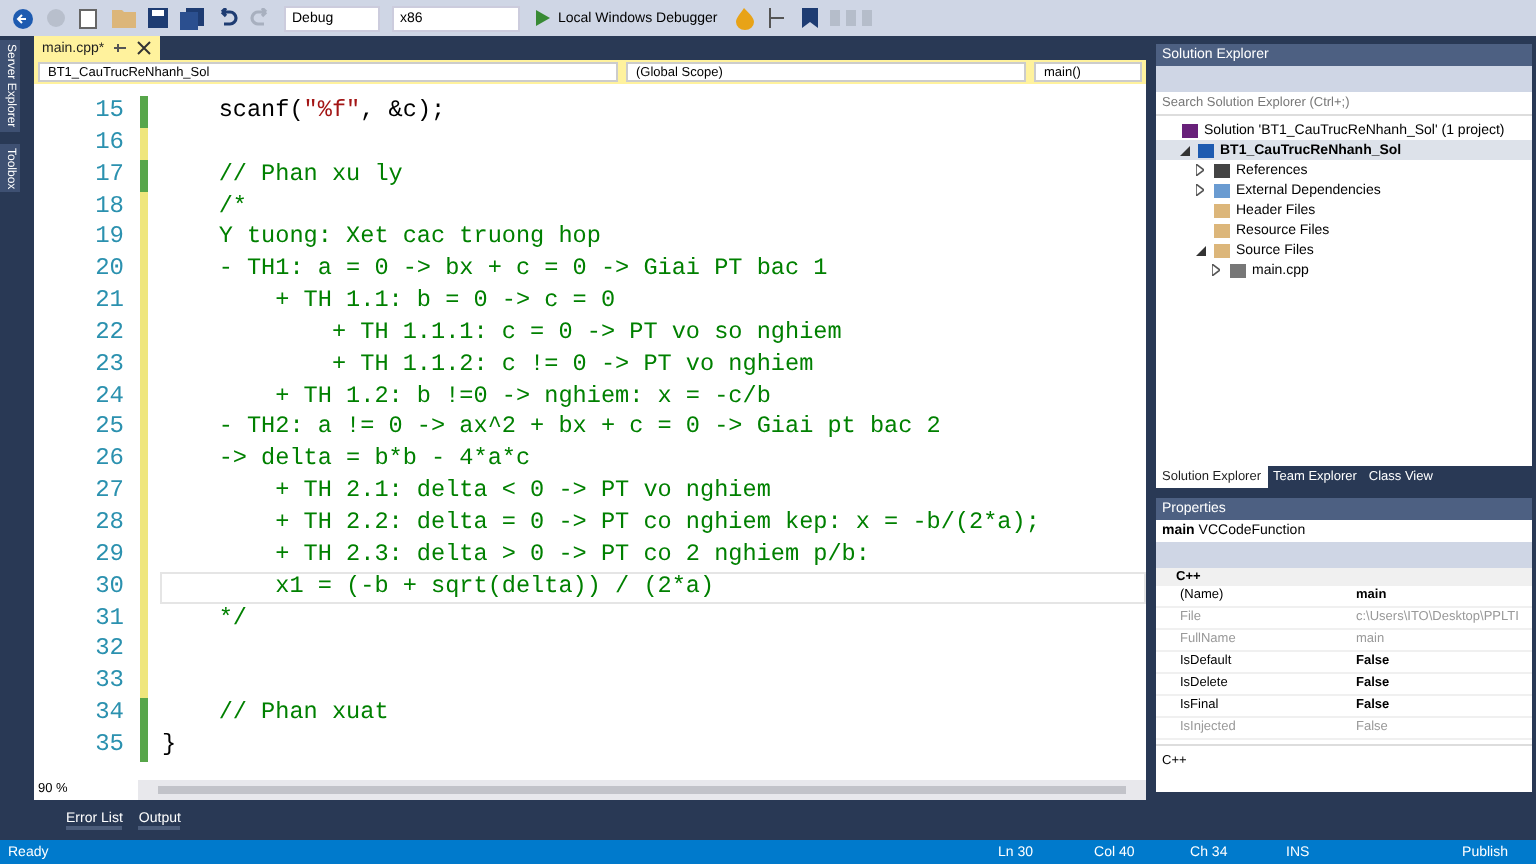  I want to click on line-number: 34, so click(108, 714).